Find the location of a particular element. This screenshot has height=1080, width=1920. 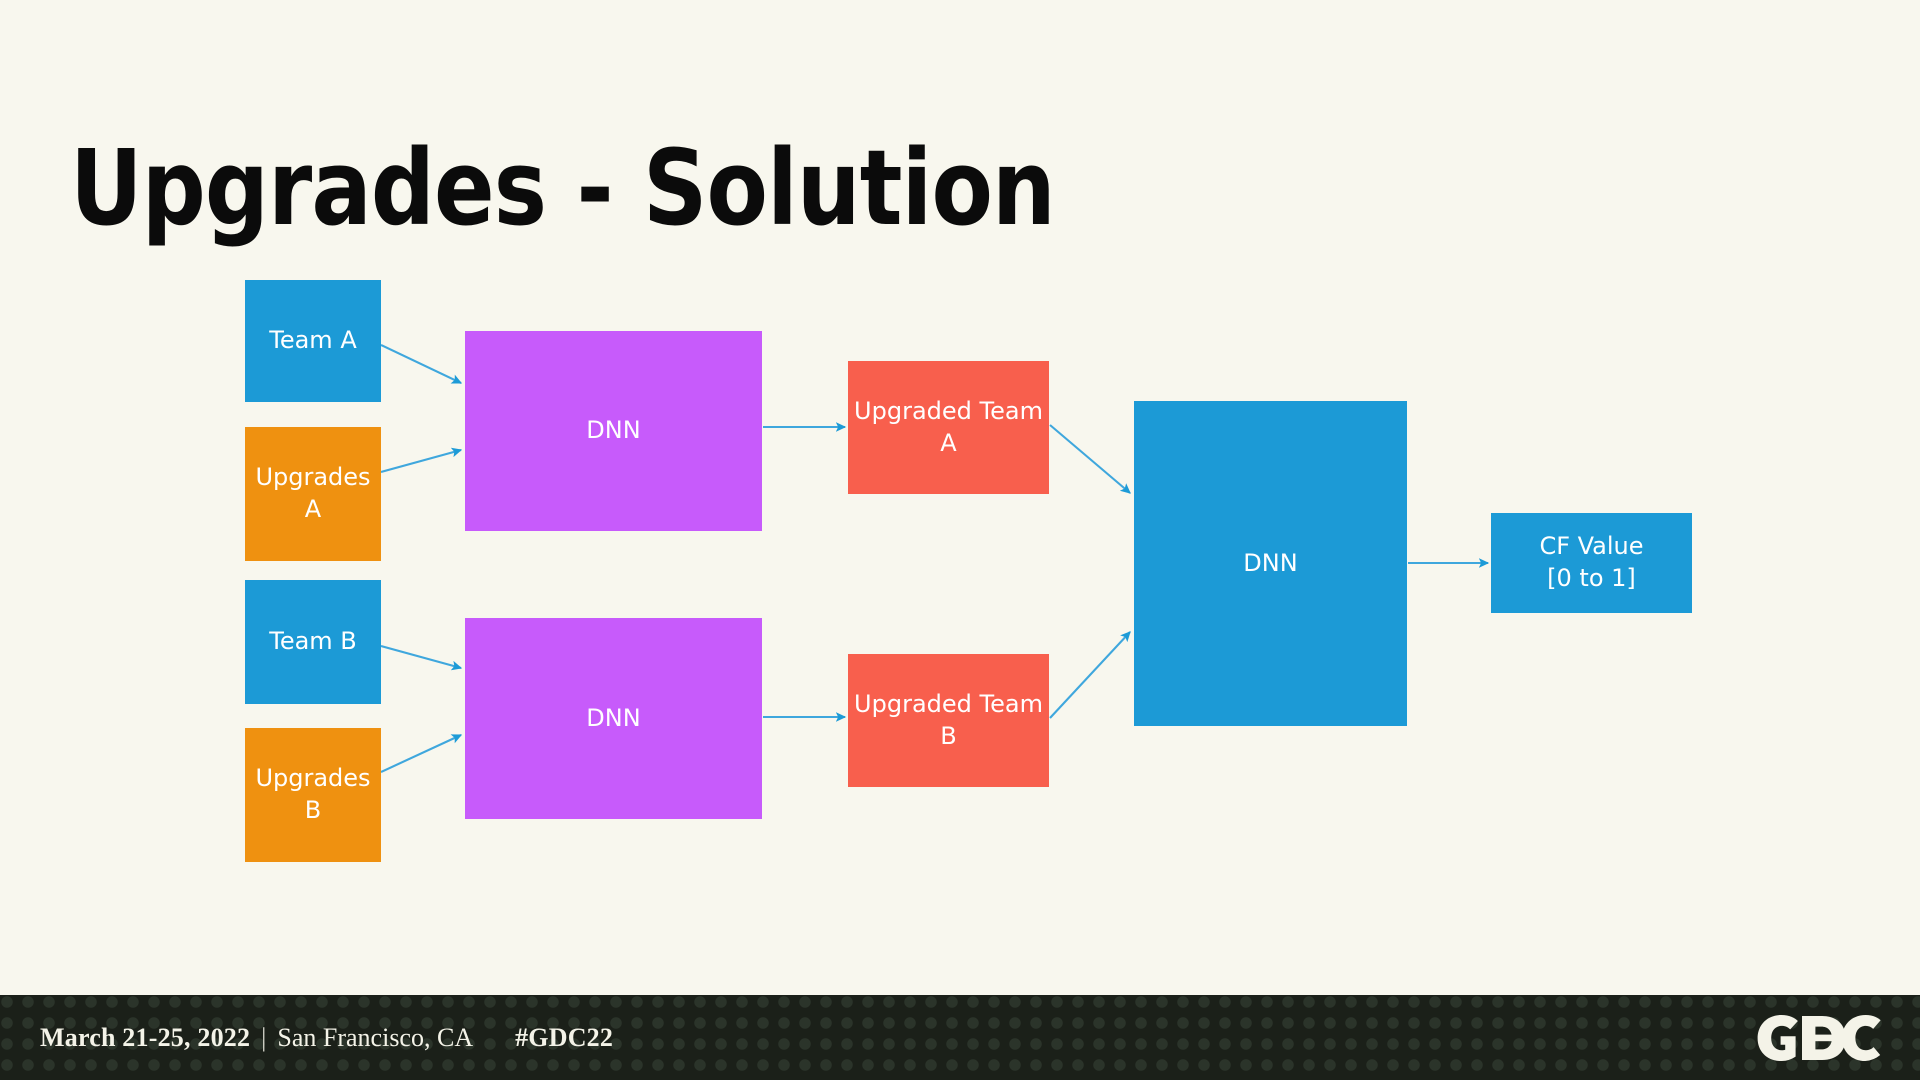

node-upgraded-team-b: Upgraded Team B is located at coordinates (948, 720).